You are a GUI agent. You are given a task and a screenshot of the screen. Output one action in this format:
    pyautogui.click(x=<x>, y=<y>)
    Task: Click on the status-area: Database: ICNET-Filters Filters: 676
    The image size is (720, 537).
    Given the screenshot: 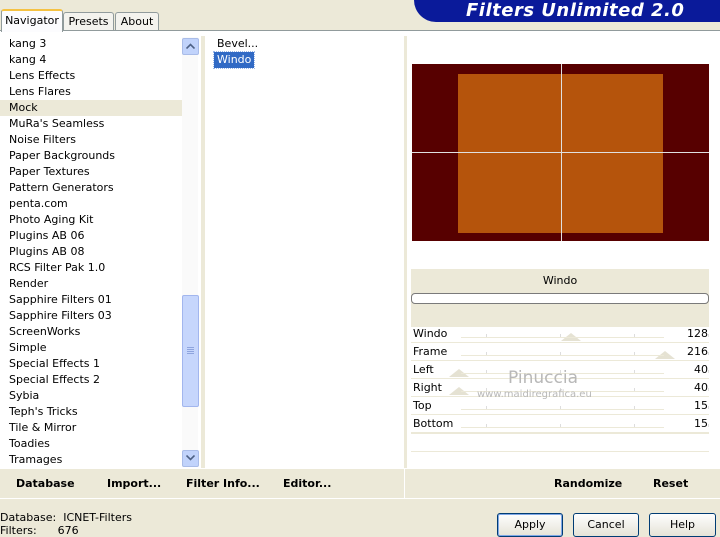 What is the action you would take?
    pyautogui.click(x=66, y=524)
    